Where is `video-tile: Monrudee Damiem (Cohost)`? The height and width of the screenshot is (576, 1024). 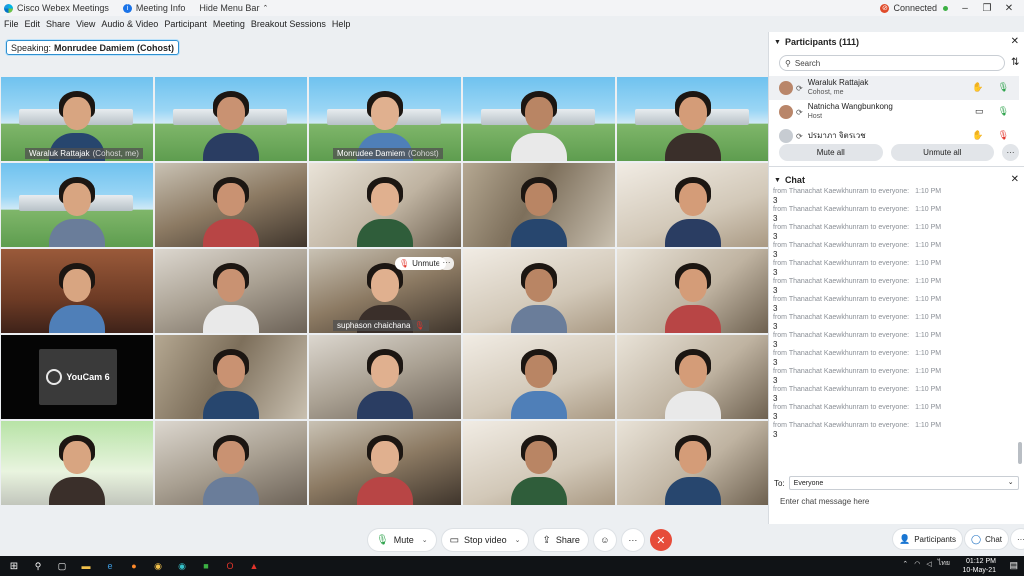 video-tile: Monrudee Damiem (Cohost) is located at coordinates (385, 119).